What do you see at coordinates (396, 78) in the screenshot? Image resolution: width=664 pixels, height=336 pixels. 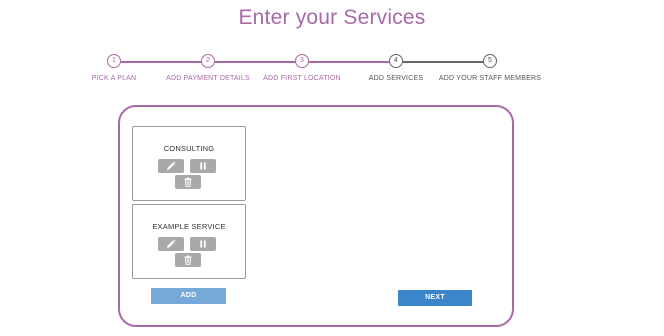 I see `step-4-label: ADD SERVICES` at bounding box center [396, 78].